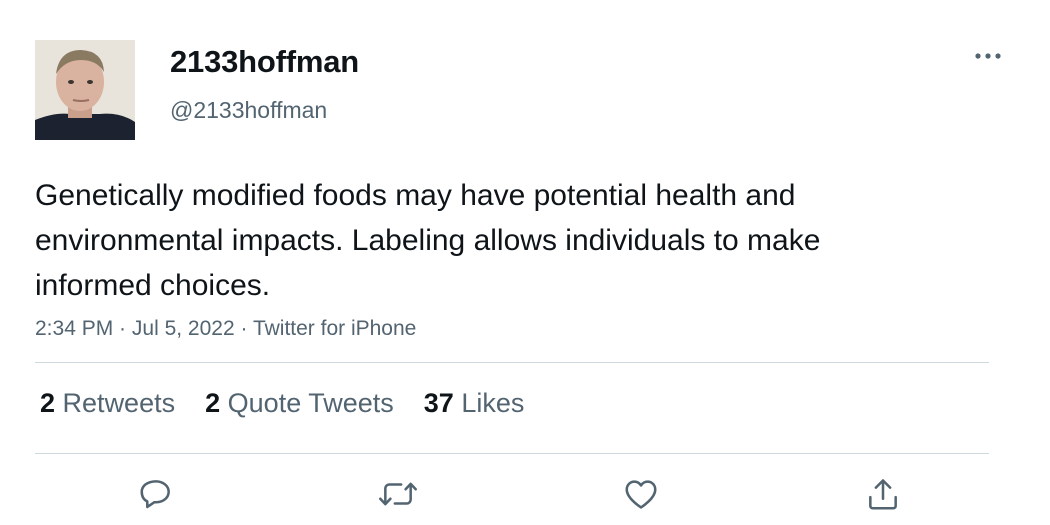 This screenshot has height=525, width=1050. What do you see at coordinates (248, 110) in the screenshot?
I see `user-handle: @2133hoffman` at bounding box center [248, 110].